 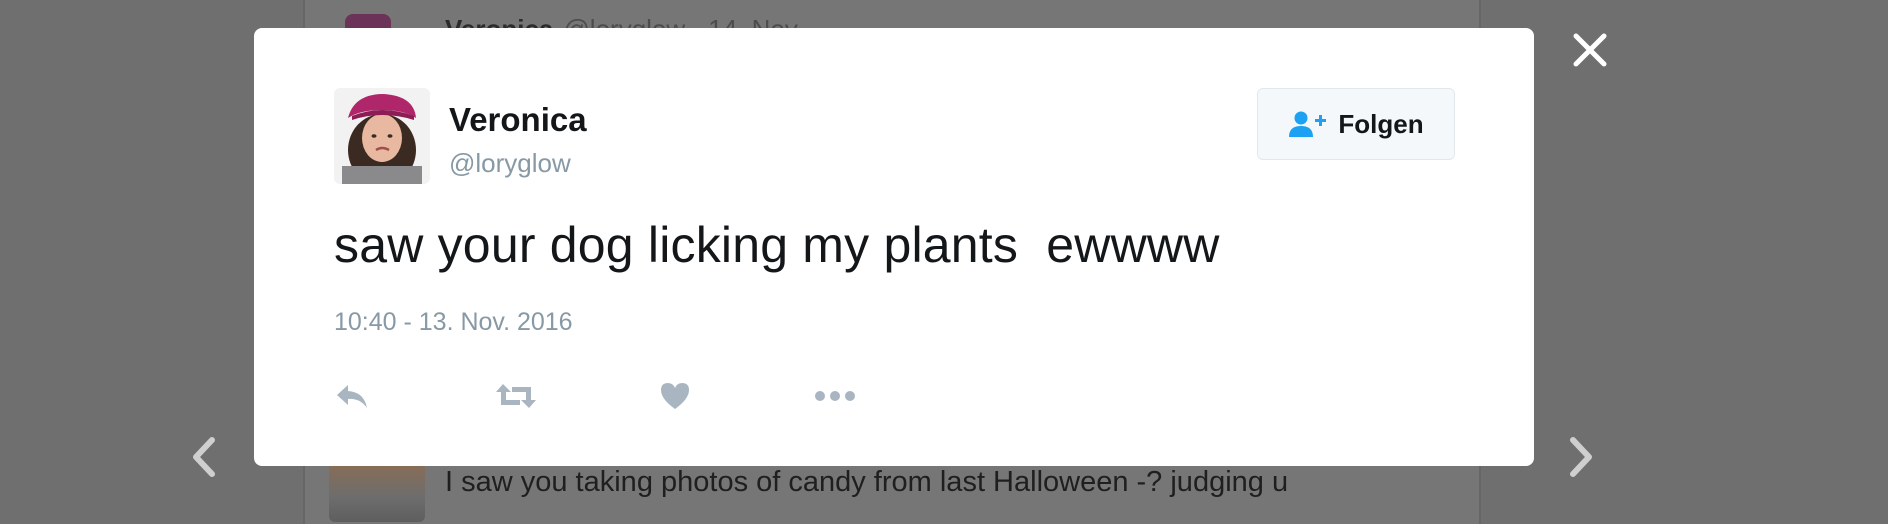 What do you see at coordinates (1381, 123) in the screenshot?
I see `follow-button-label: Folgen` at bounding box center [1381, 123].